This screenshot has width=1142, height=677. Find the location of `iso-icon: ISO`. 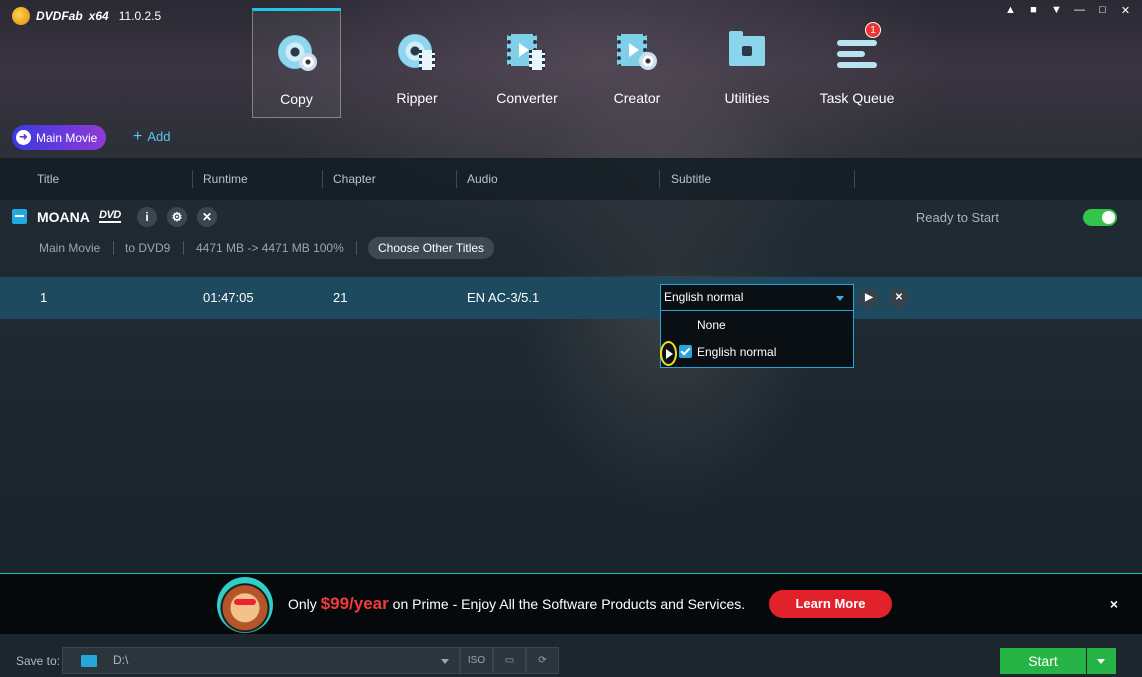

iso-icon: ISO is located at coordinates (476, 660).